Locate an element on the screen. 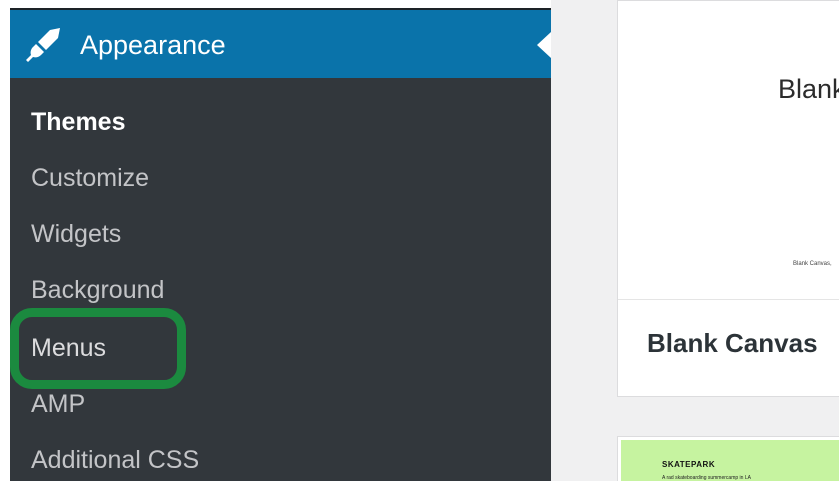  paintbrush-icon is located at coordinates (43, 45).